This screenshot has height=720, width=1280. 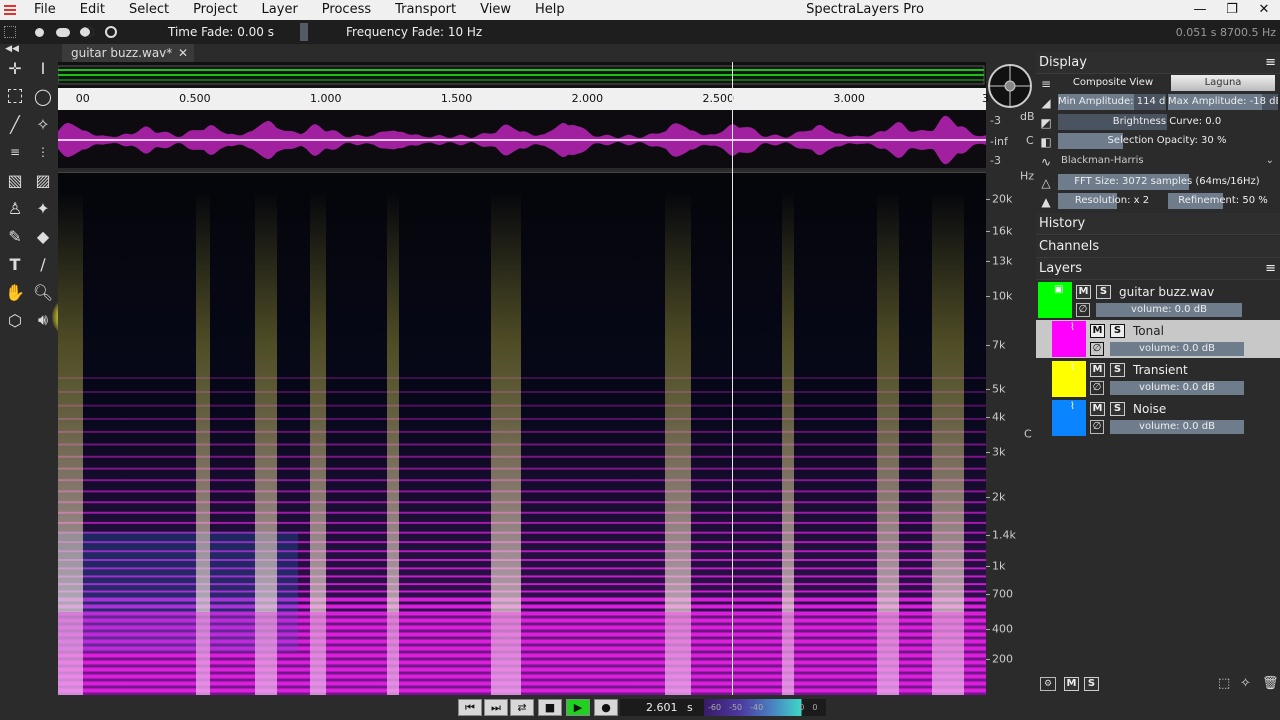 I want to click on fill-tool-icon: ◆, so click(x=43, y=236).